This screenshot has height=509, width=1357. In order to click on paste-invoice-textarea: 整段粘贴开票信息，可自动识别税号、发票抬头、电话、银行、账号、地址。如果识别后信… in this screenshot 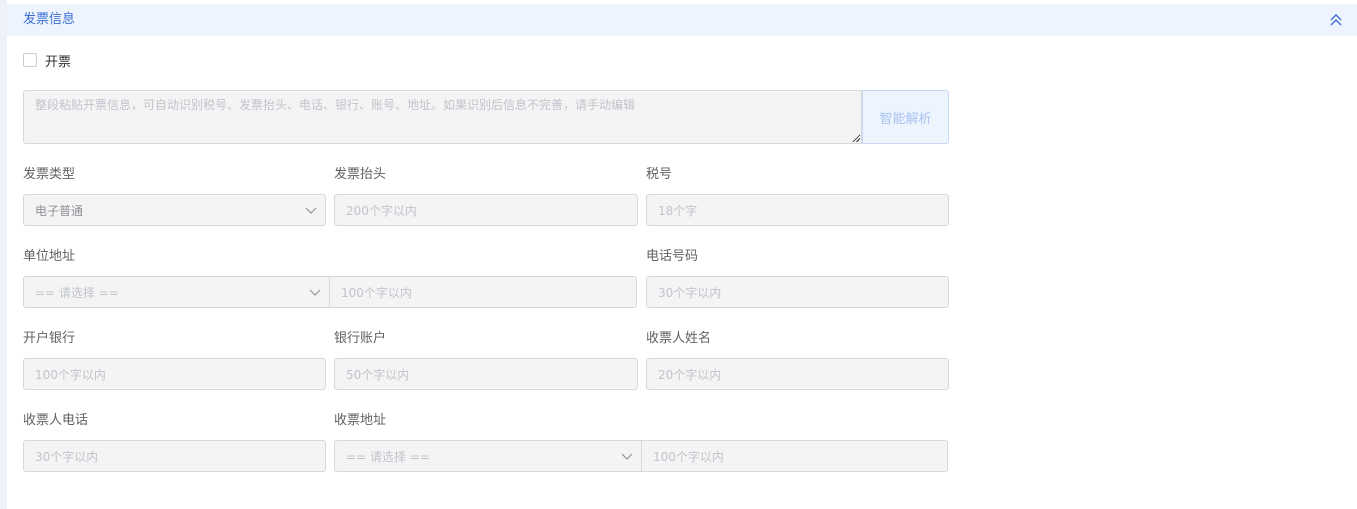, I will do `click(442, 117)`.